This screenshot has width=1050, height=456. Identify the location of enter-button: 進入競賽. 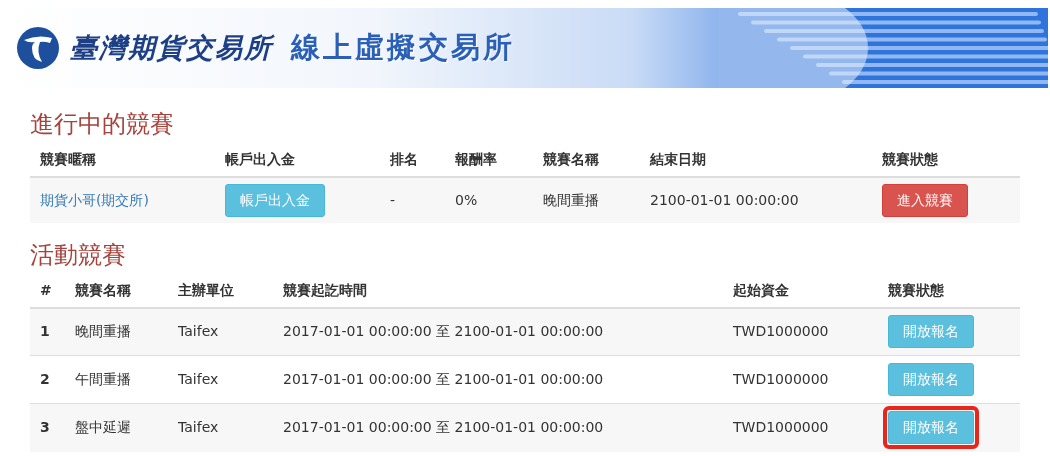
(925, 200).